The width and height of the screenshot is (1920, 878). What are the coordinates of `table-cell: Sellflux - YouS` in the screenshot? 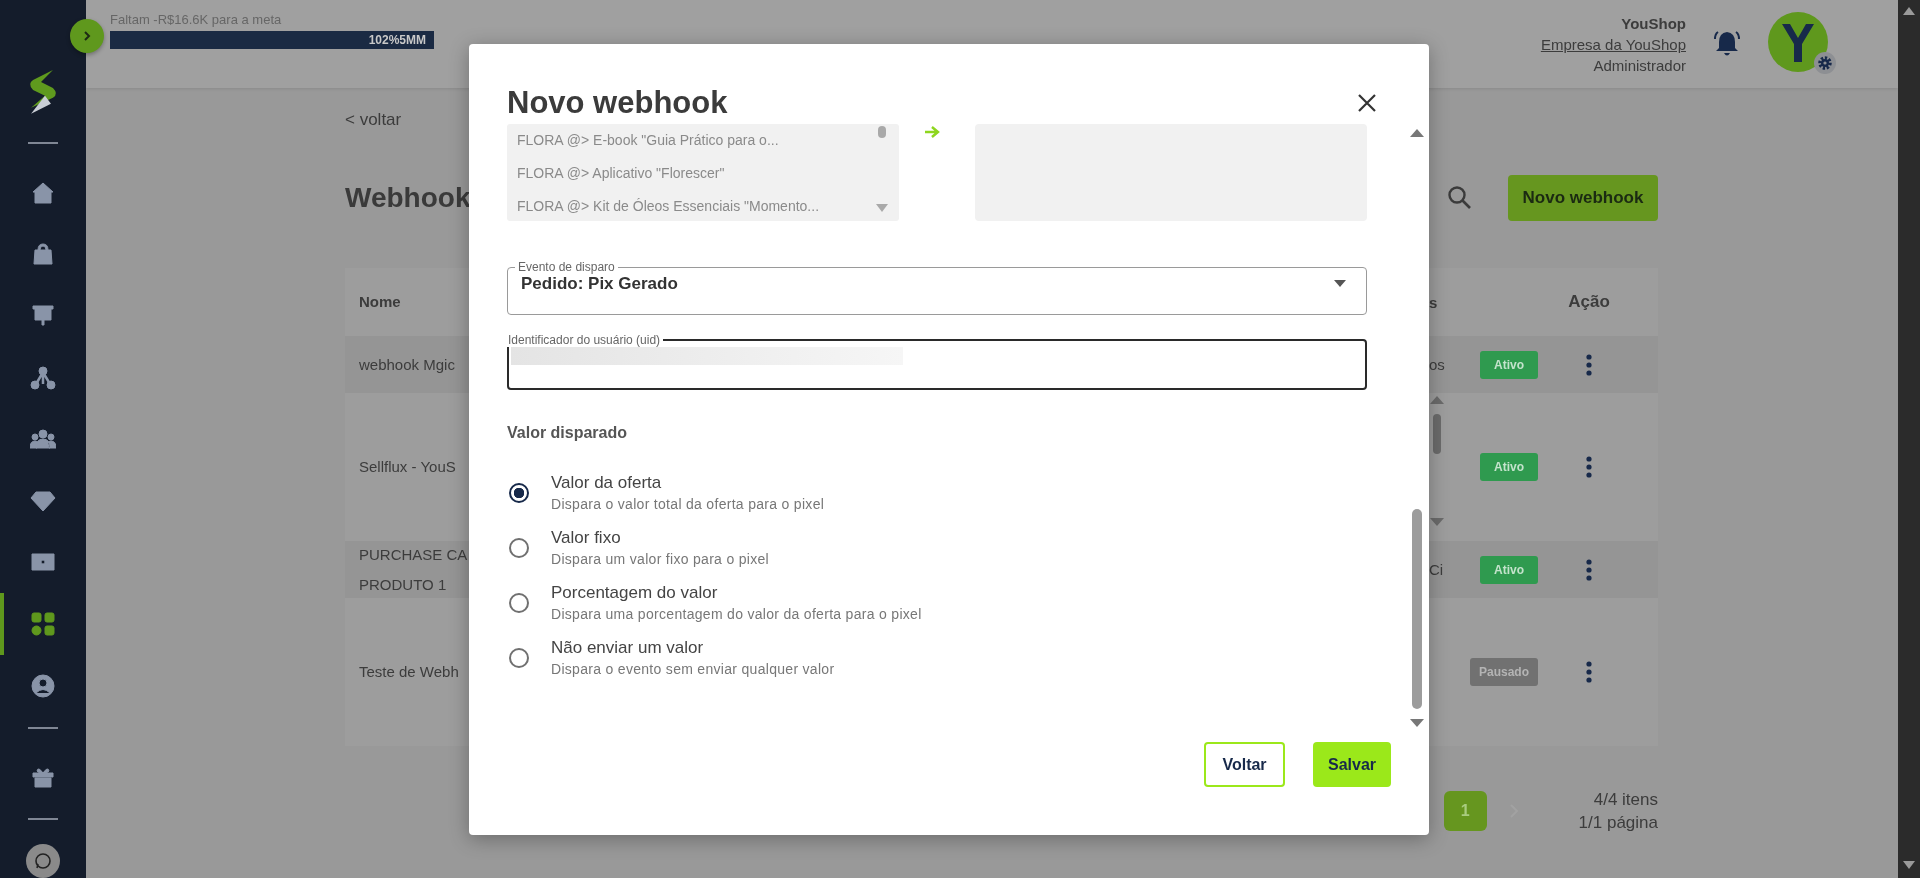 It's located at (407, 466).